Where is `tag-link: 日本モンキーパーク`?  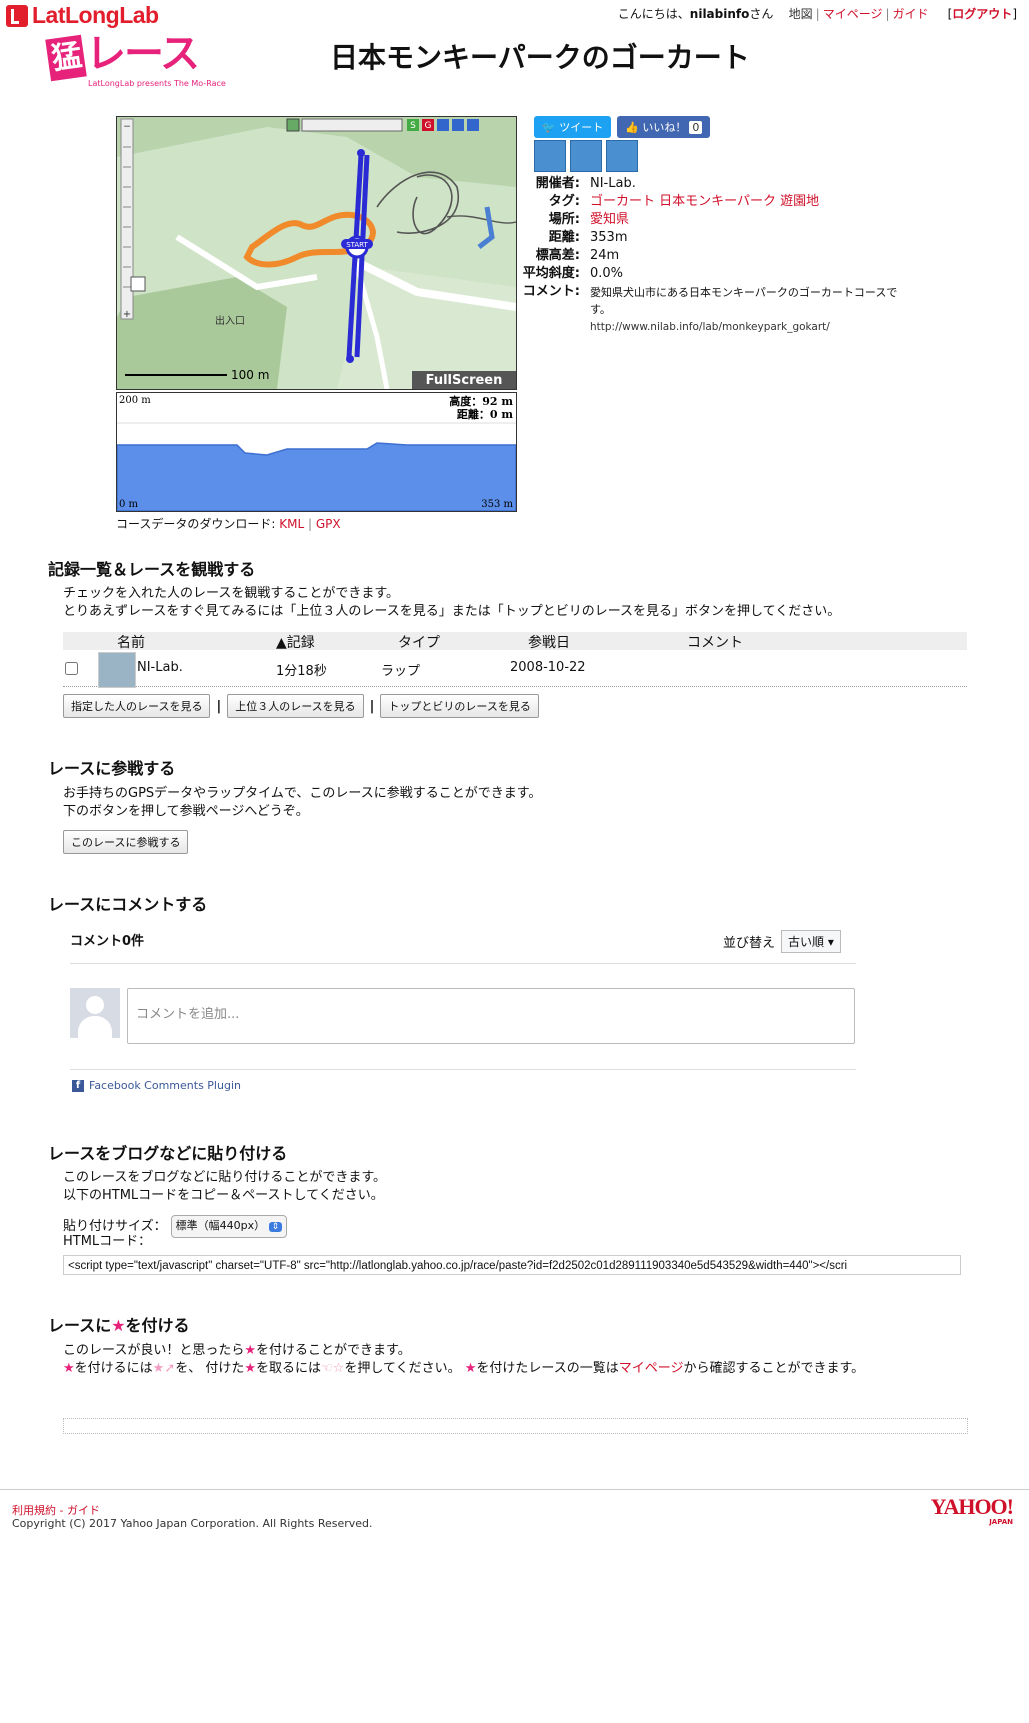
tag-link: 日本モンキーパーク is located at coordinates (717, 201).